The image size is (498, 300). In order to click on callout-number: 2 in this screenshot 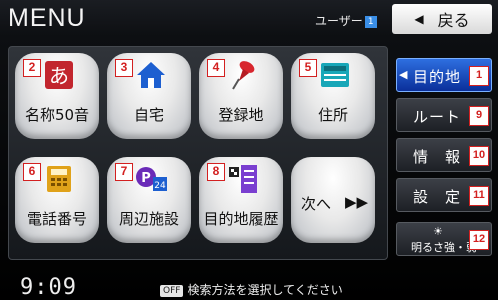, I will do `click(32, 68)`.